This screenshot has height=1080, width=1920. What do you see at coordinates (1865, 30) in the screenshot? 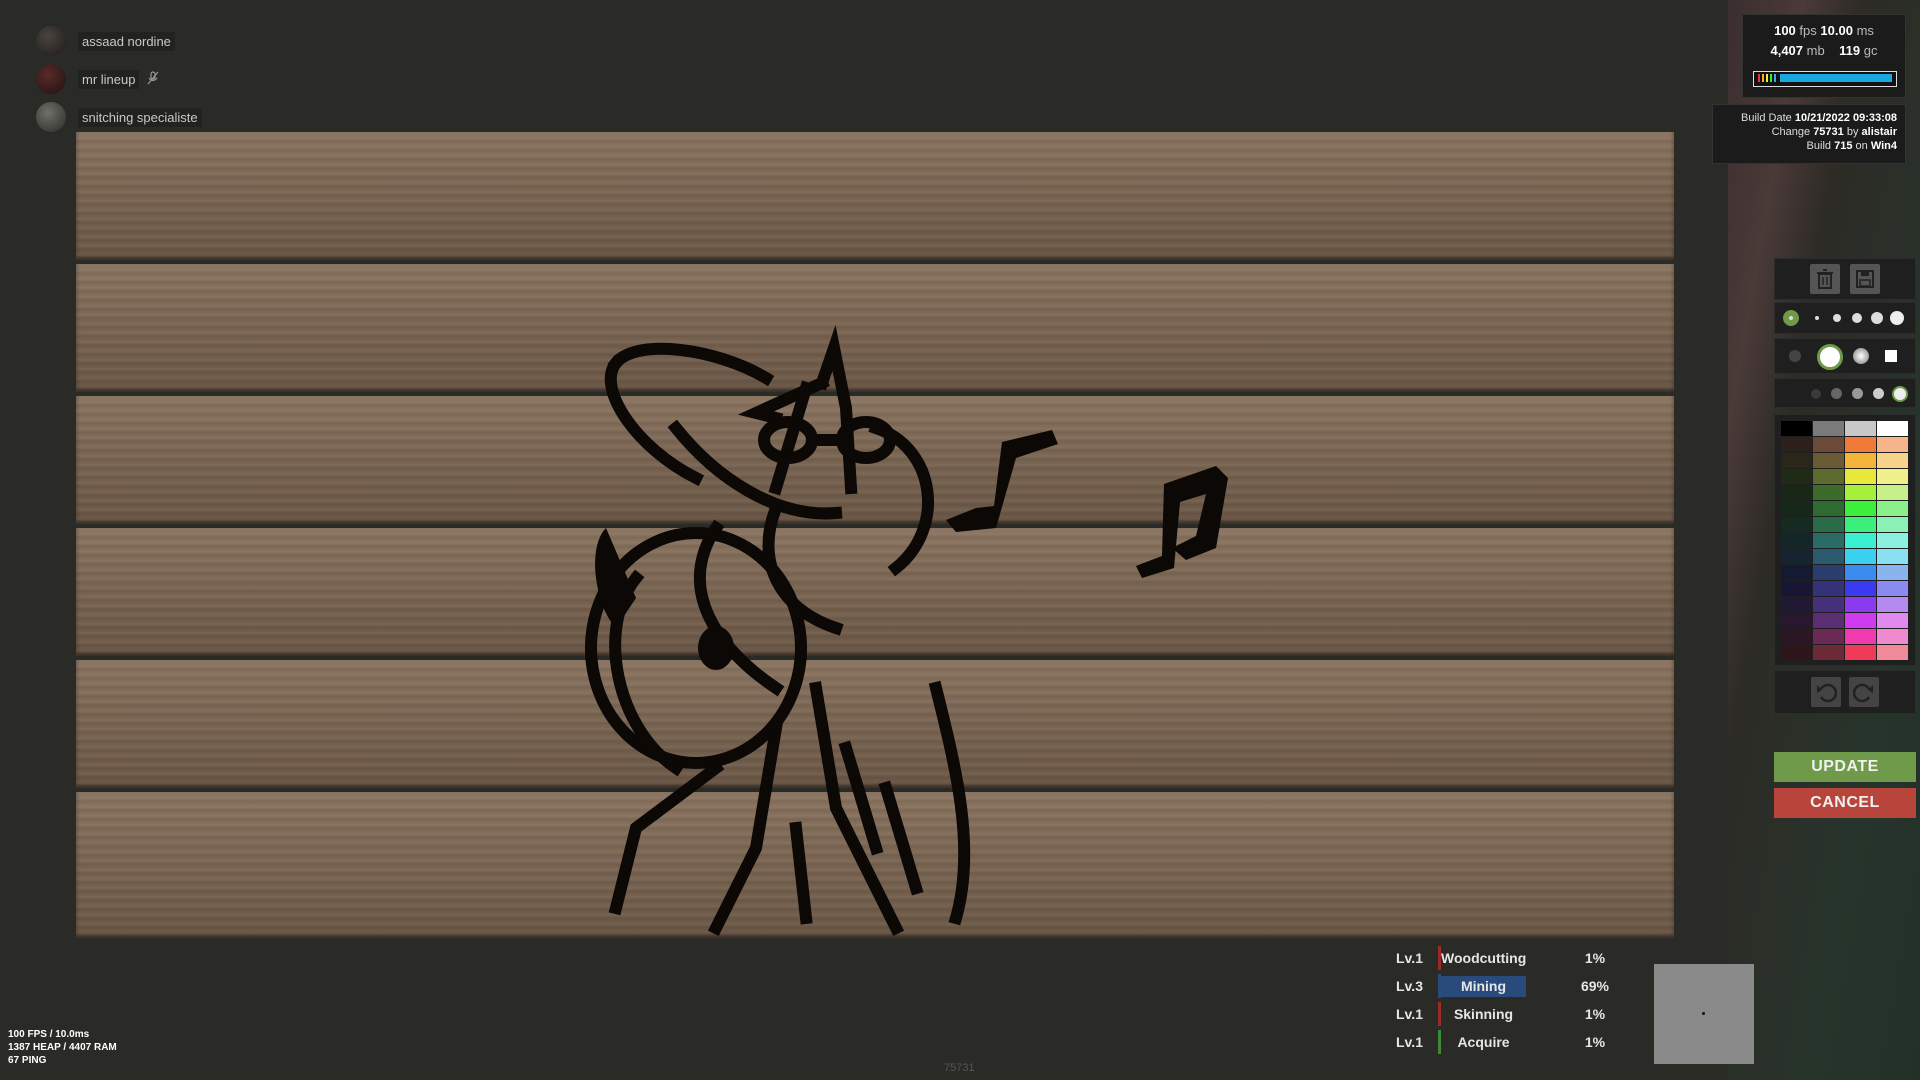
I see `ms-unit: ms` at bounding box center [1865, 30].